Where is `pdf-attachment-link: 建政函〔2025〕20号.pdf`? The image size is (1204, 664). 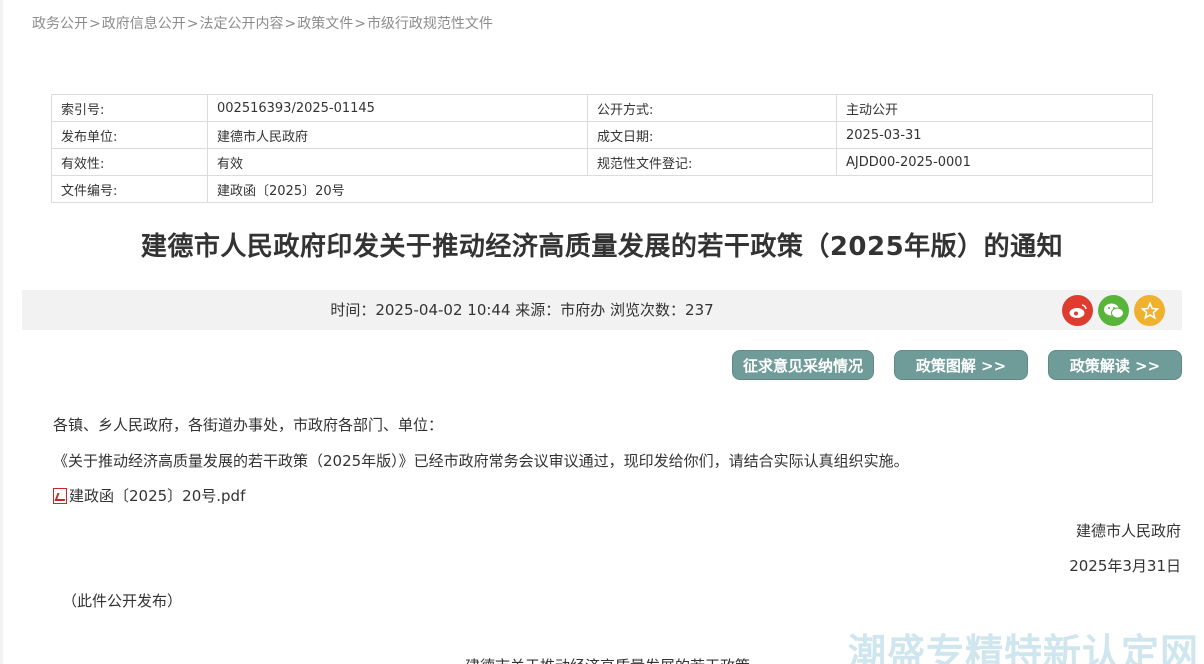 pdf-attachment-link: 建政函〔2025〕20号.pdf is located at coordinates (149, 495).